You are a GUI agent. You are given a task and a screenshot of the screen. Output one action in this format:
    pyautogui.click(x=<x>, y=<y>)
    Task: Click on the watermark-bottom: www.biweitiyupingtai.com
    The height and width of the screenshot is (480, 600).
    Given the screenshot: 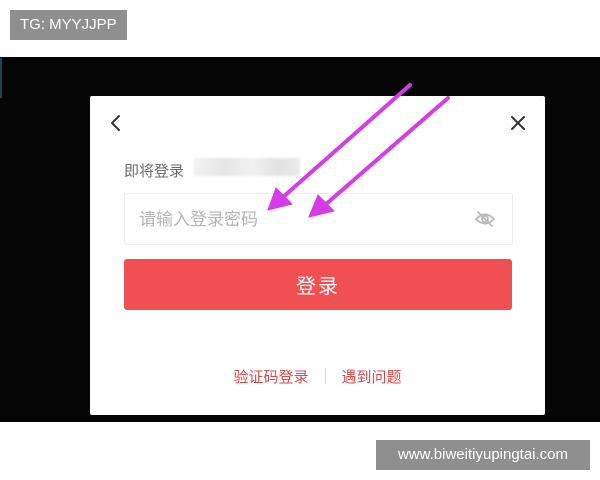 What is the action you would take?
    pyautogui.click(x=483, y=455)
    